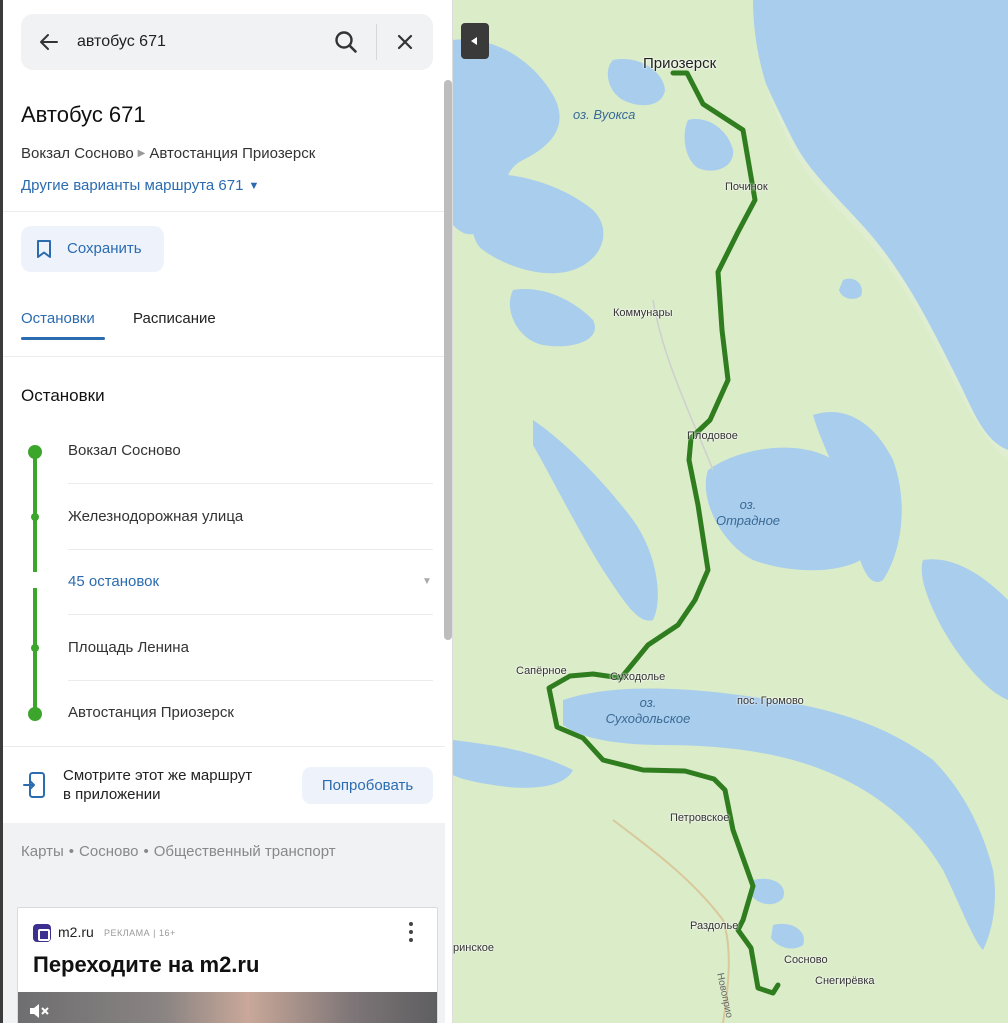  What do you see at coordinates (63, 338) in the screenshot?
I see `active-tab-indicator` at bounding box center [63, 338].